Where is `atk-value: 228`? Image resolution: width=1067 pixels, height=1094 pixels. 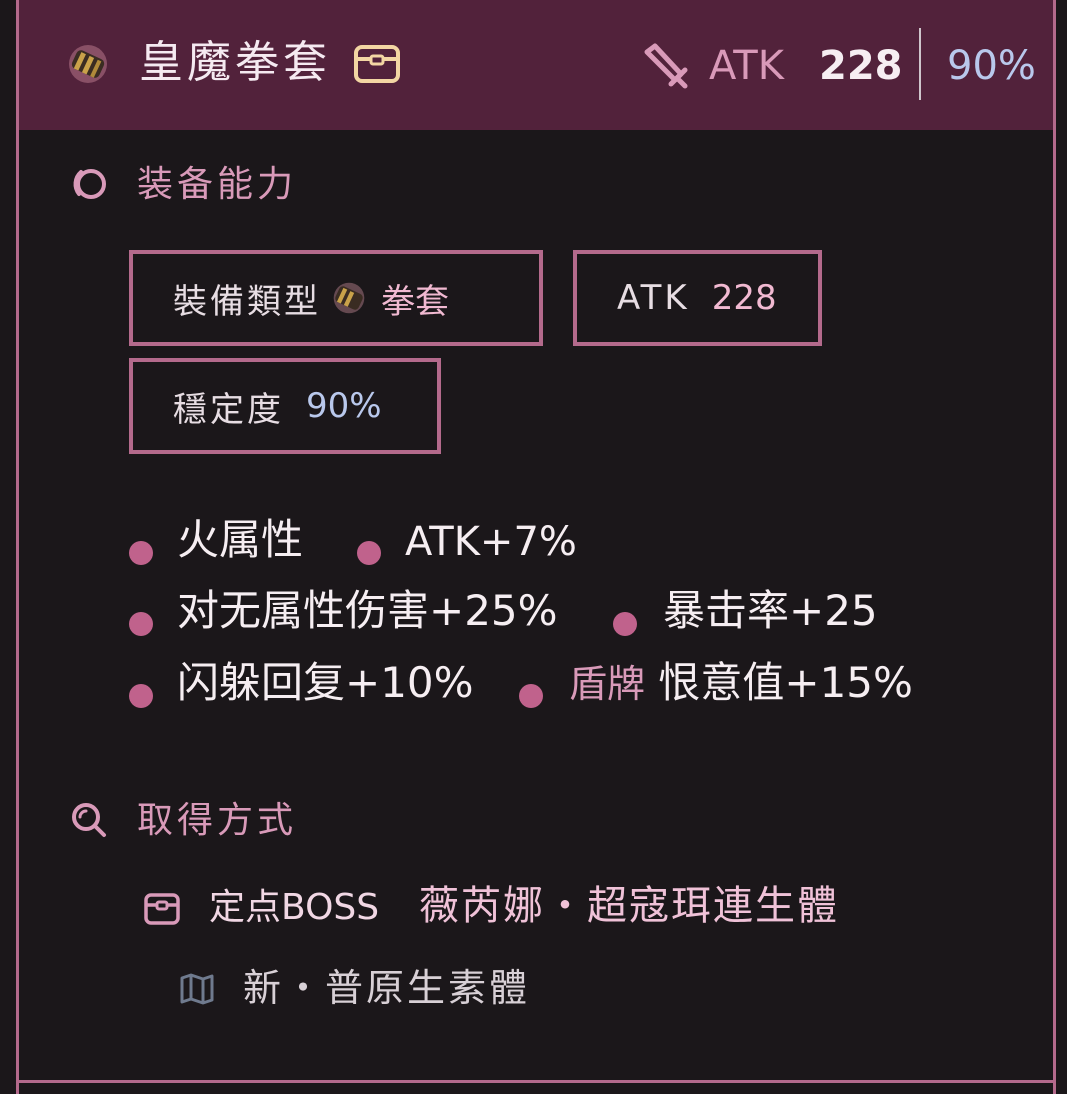 atk-value: 228 is located at coordinates (744, 298).